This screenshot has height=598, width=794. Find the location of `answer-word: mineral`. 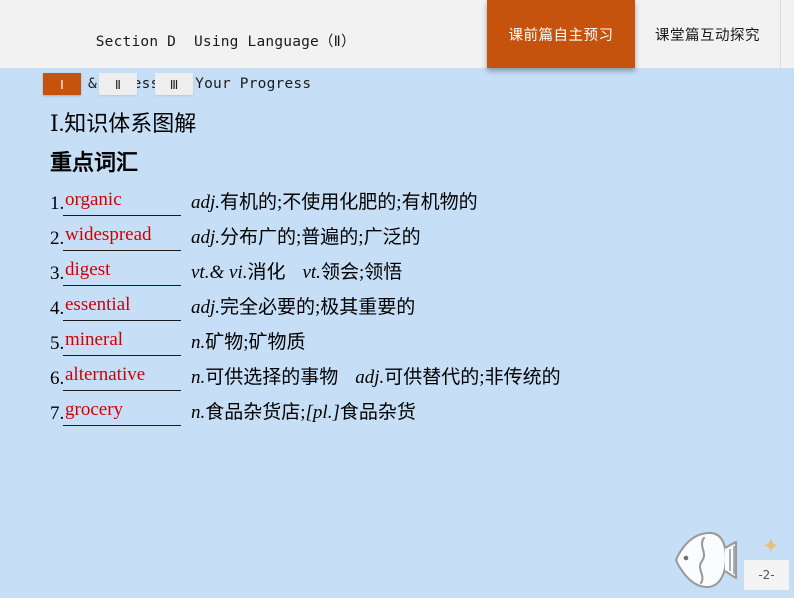

answer-word: mineral is located at coordinates (94, 339).